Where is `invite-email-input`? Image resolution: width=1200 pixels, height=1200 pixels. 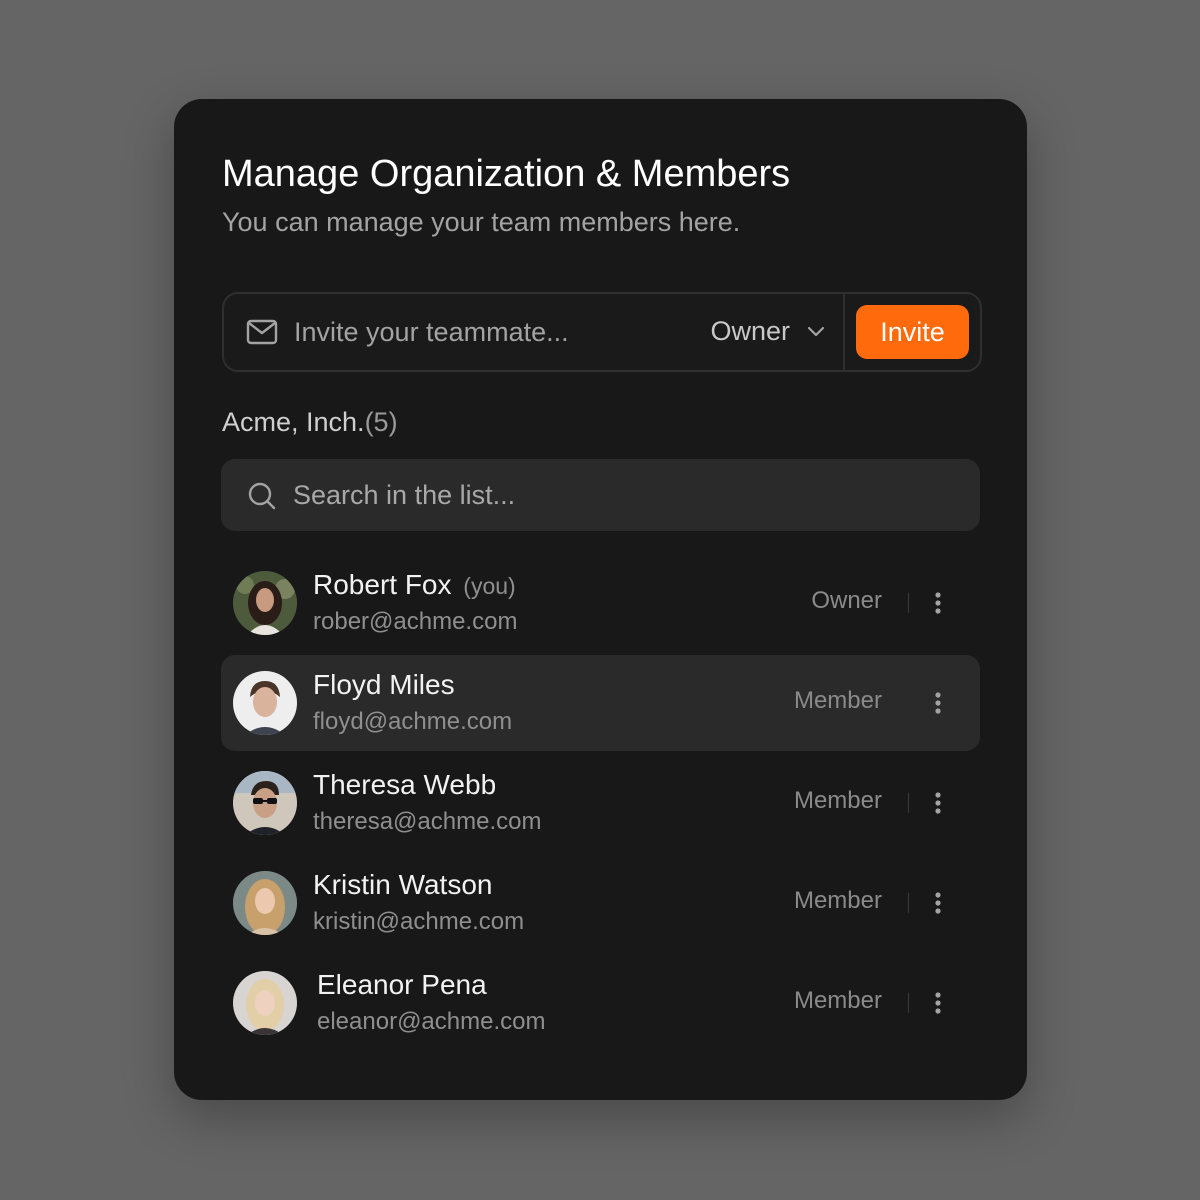 invite-email-input is located at coordinates (489, 332).